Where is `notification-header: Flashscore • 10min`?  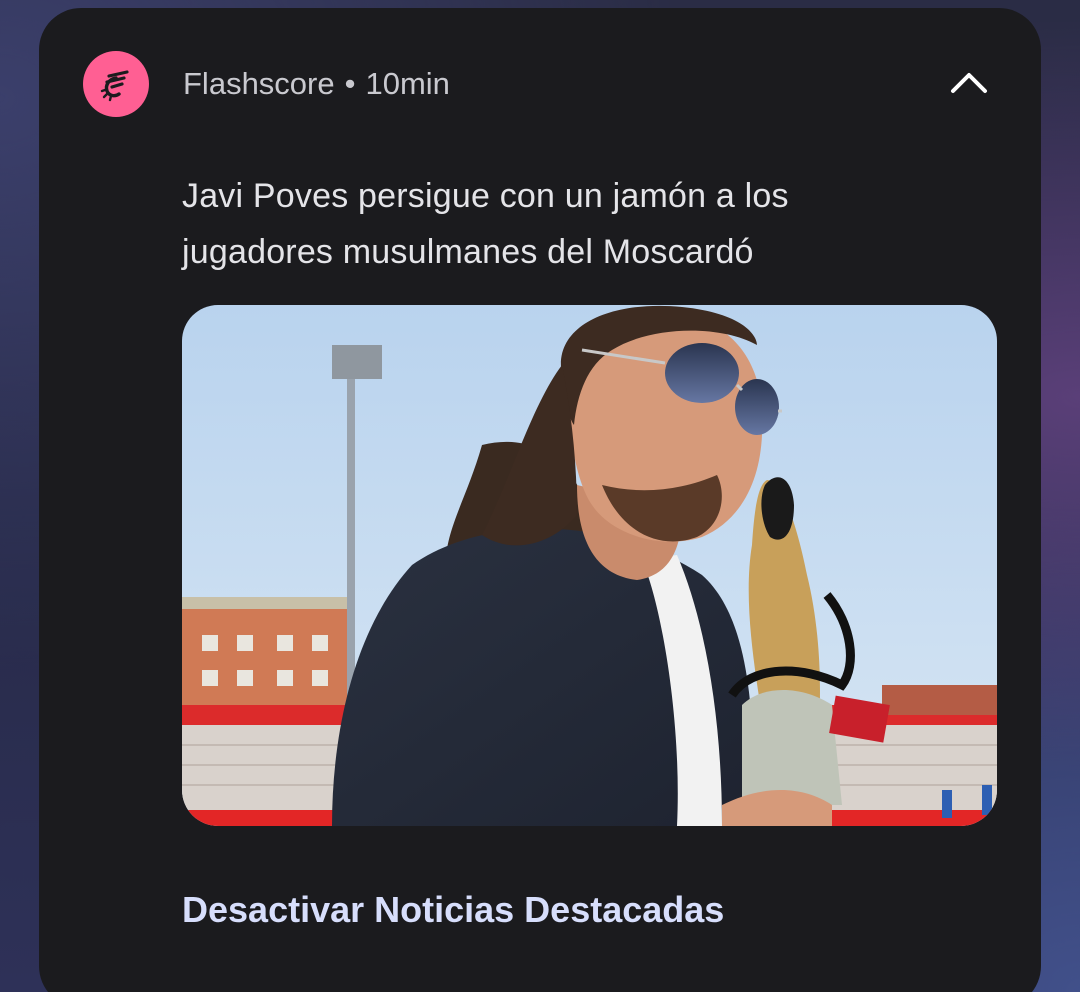 notification-header: Flashscore • 10min is located at coordinates (316, 84).